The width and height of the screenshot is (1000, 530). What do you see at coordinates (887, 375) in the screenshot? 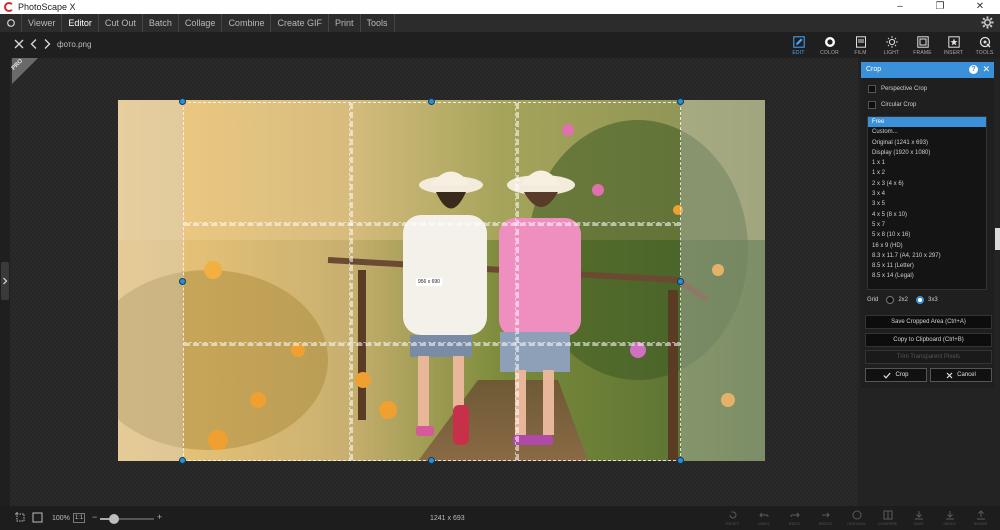
I see `checkmark-icon` at bounding box center [887, 375].